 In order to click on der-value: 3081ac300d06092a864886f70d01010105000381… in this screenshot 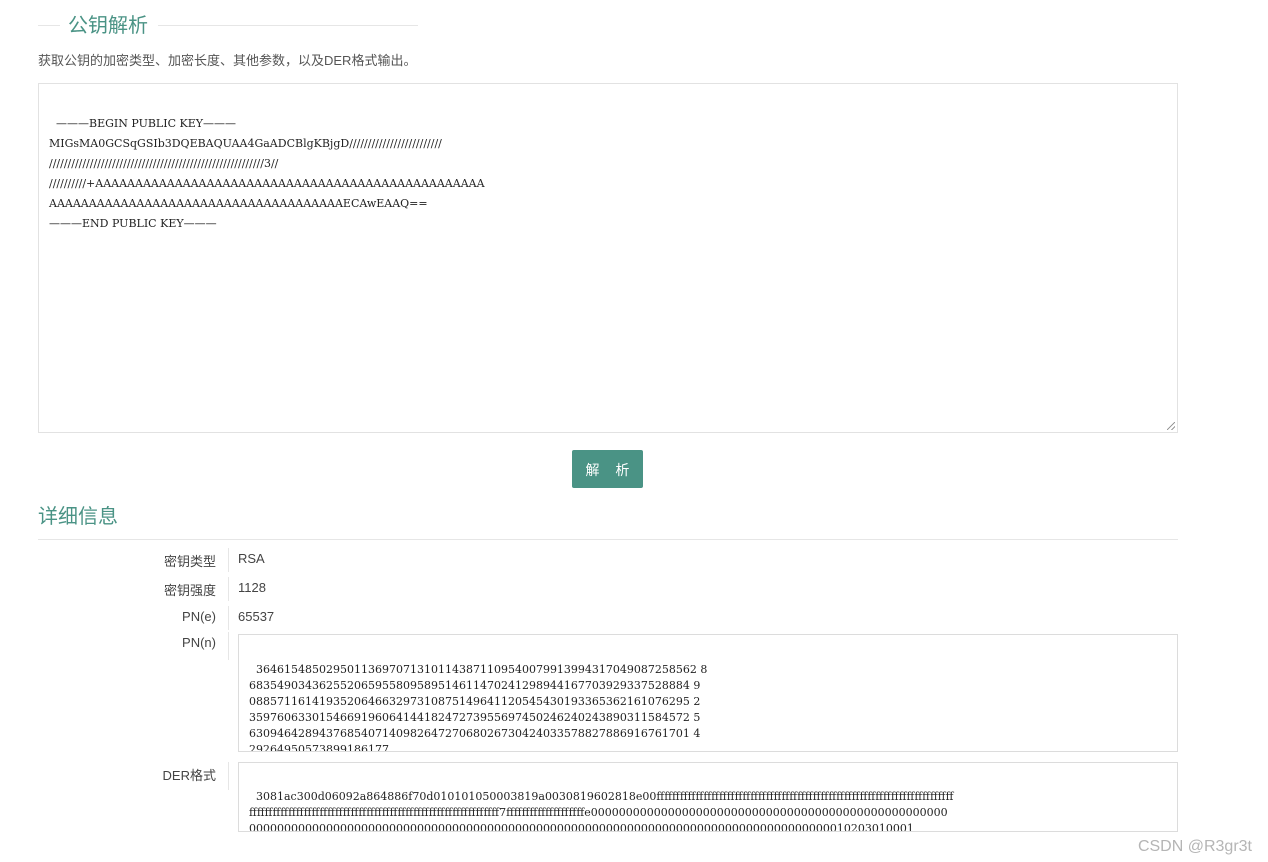, I will do `click(601, 811)`.